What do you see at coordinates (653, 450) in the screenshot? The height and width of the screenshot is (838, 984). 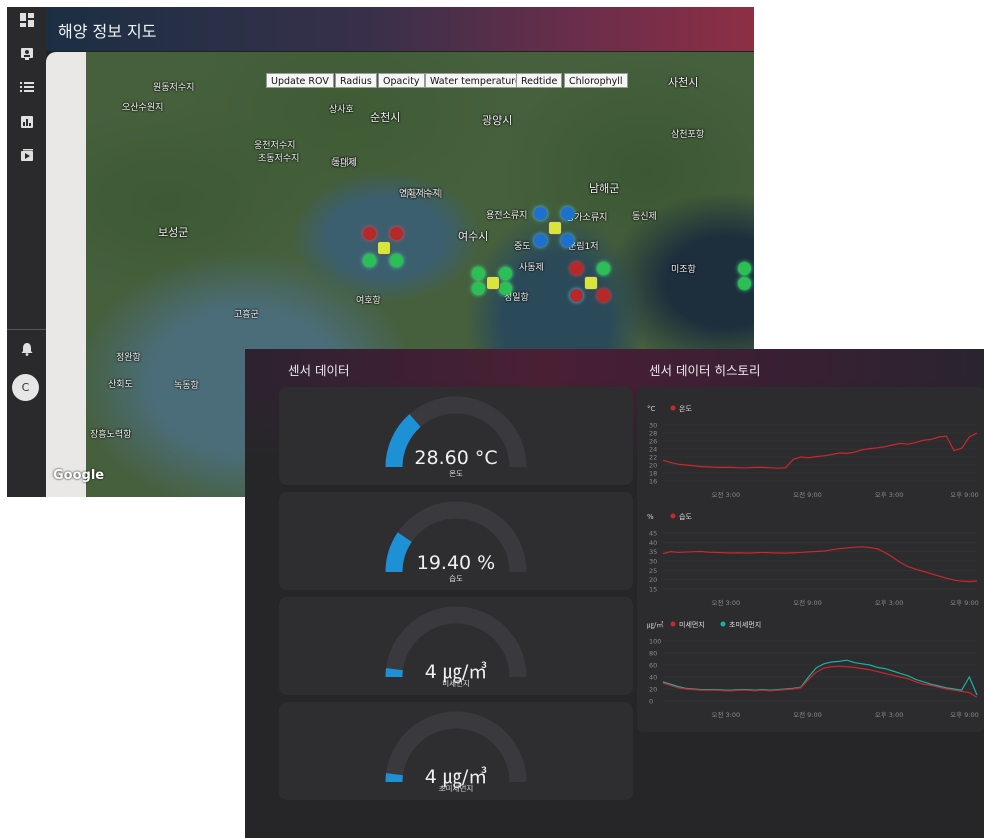 I see `y-tick-label: 24` at bounding box center [653, 450].